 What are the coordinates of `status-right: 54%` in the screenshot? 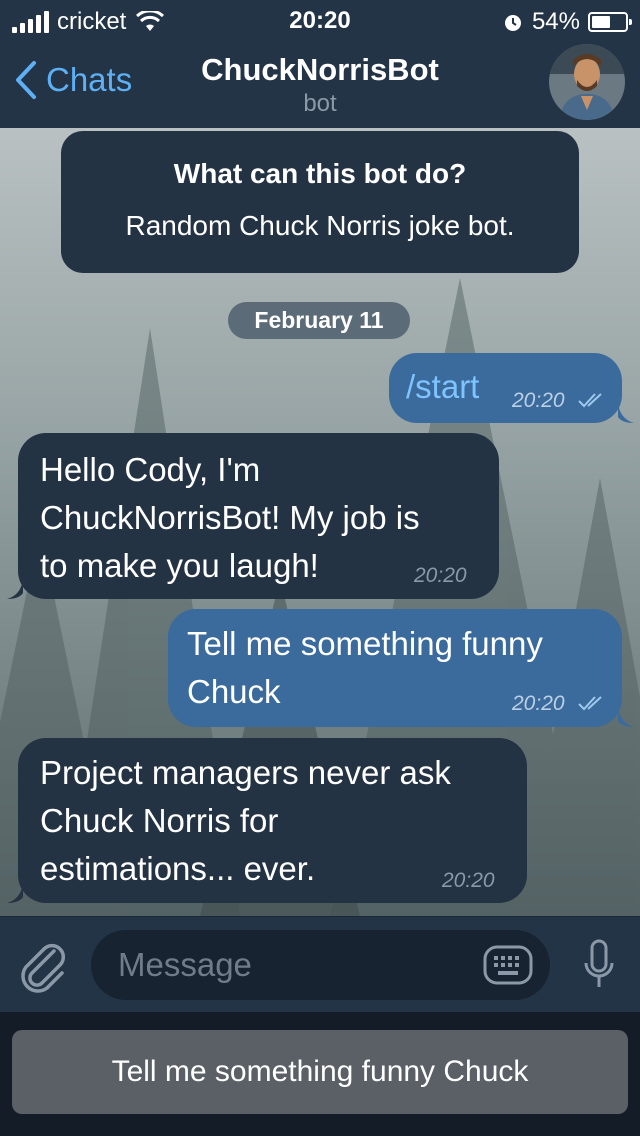 It's located at (567, 22).